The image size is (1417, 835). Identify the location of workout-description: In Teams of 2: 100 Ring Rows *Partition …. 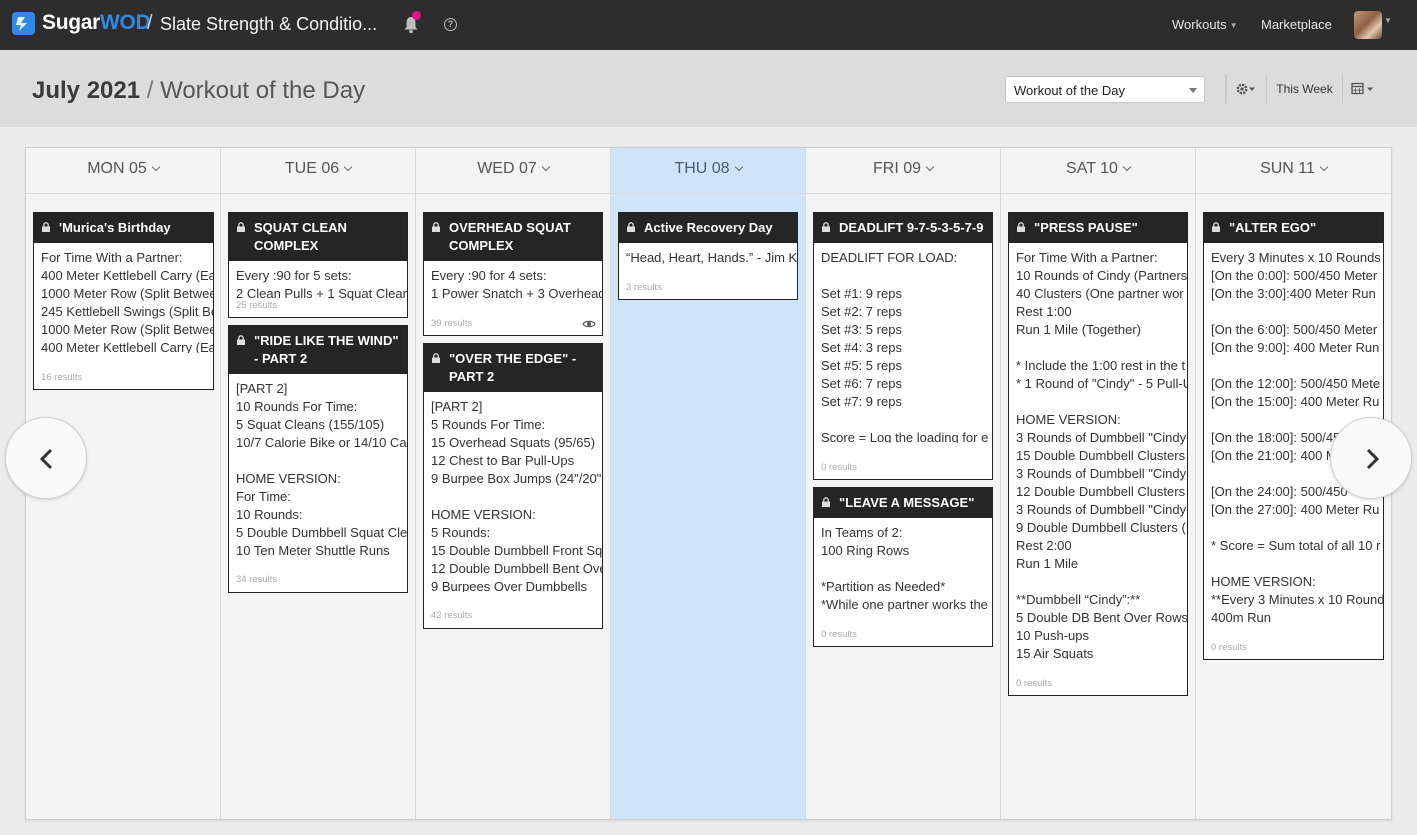
(904, 568).